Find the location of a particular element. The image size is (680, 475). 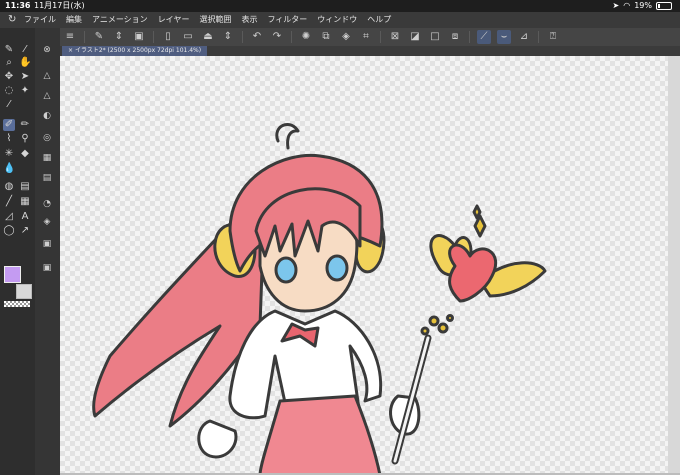

ios-status-bar: 11:36 11月17日(水) ➤ ◠ 19% is located at coordinates (340, 6).